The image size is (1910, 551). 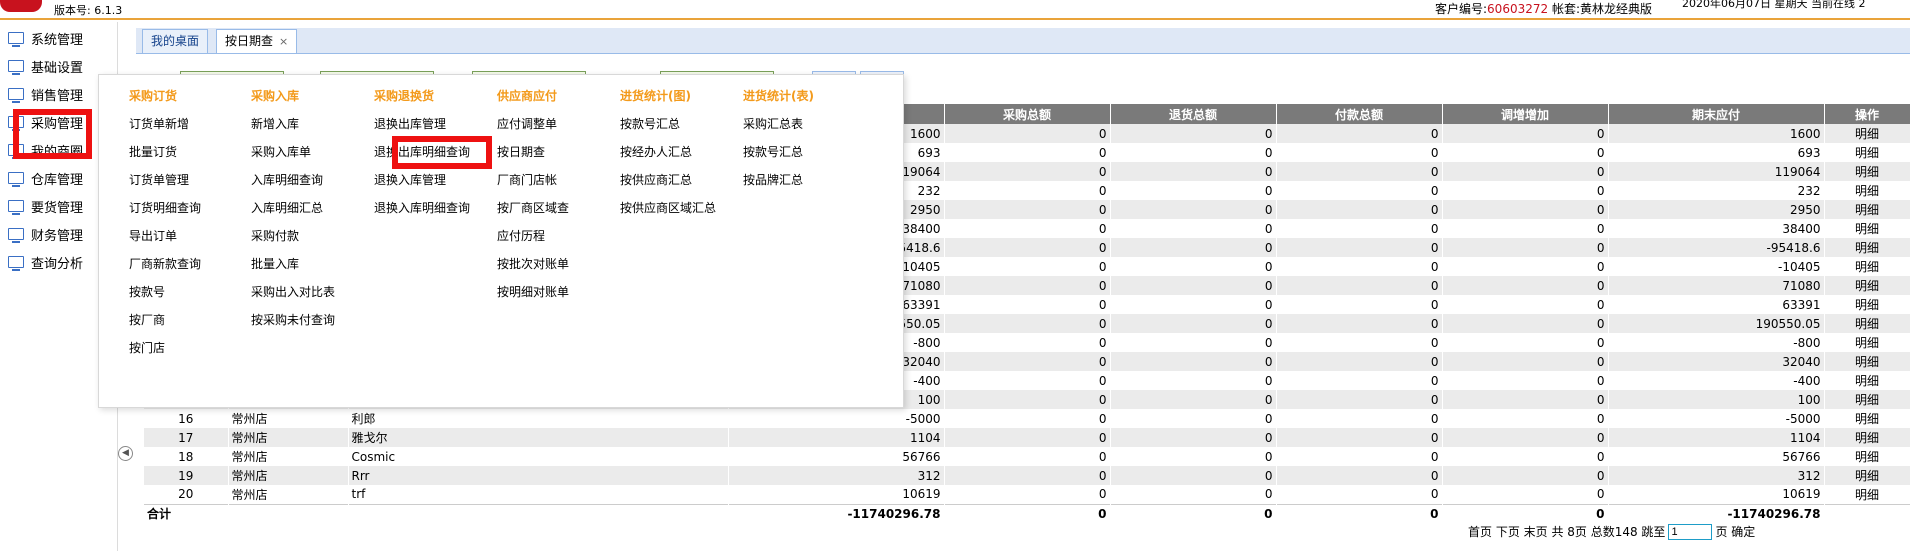 I want to click on menu-item: 批量入库, so click(x=293, y=269).